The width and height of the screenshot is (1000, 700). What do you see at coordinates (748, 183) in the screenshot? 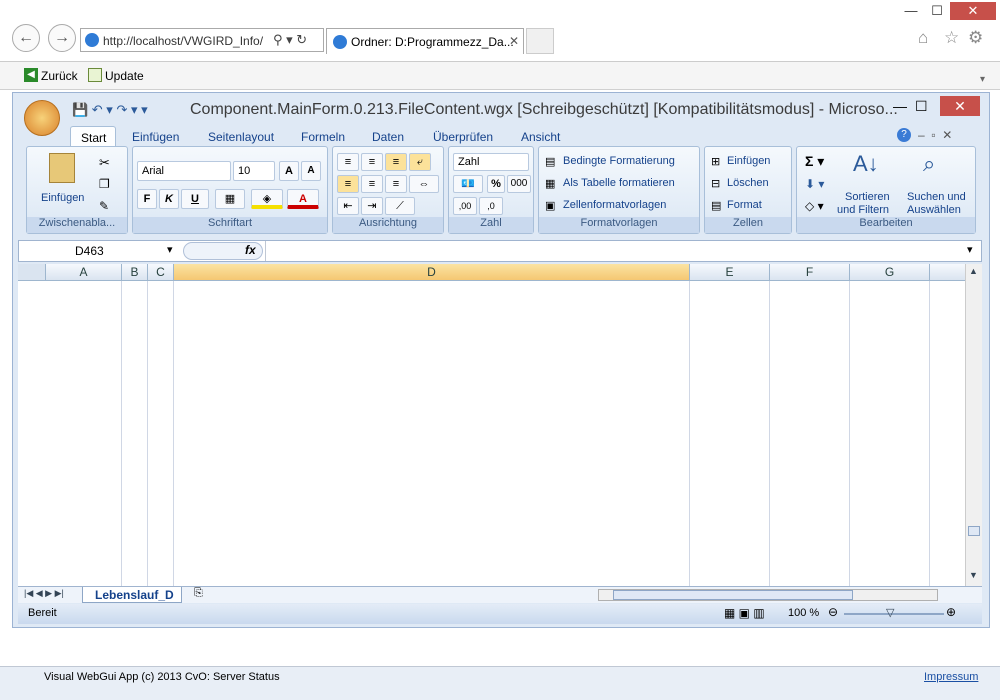
I see `delete-cells-button: Löschen` at bounding box center [748, 183].